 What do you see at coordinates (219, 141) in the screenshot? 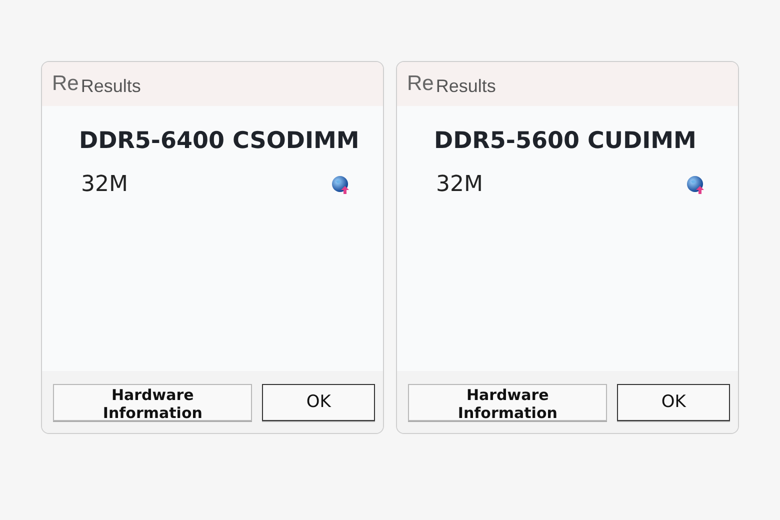
I see `memory-type-heading: DDR5-6400 CSODIMM` at bounding box center [219, 141].